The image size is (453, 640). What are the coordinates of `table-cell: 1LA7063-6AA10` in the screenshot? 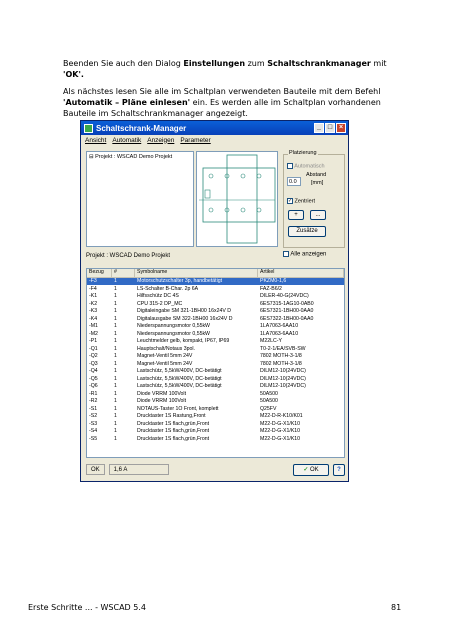 It's located at (279, 326).